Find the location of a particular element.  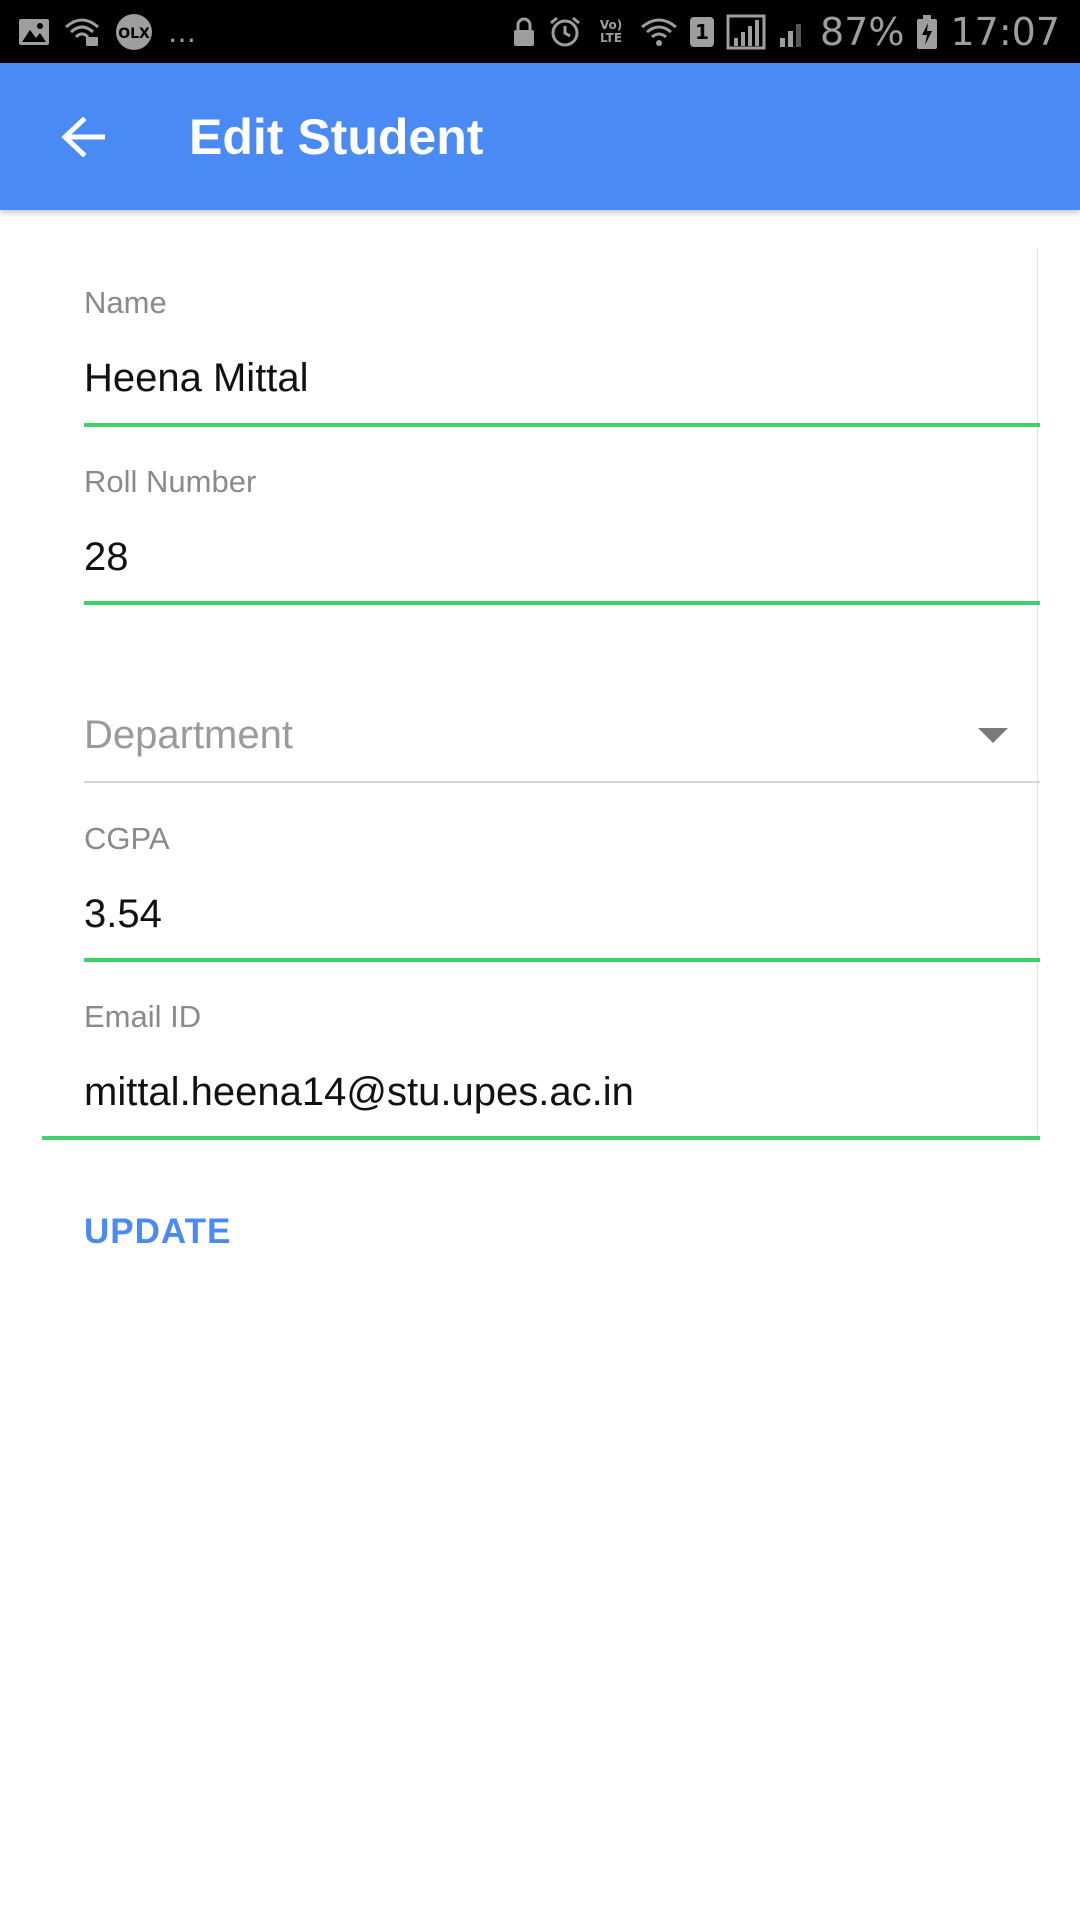

battery-charging-icon is located at coordinates (927, 32).